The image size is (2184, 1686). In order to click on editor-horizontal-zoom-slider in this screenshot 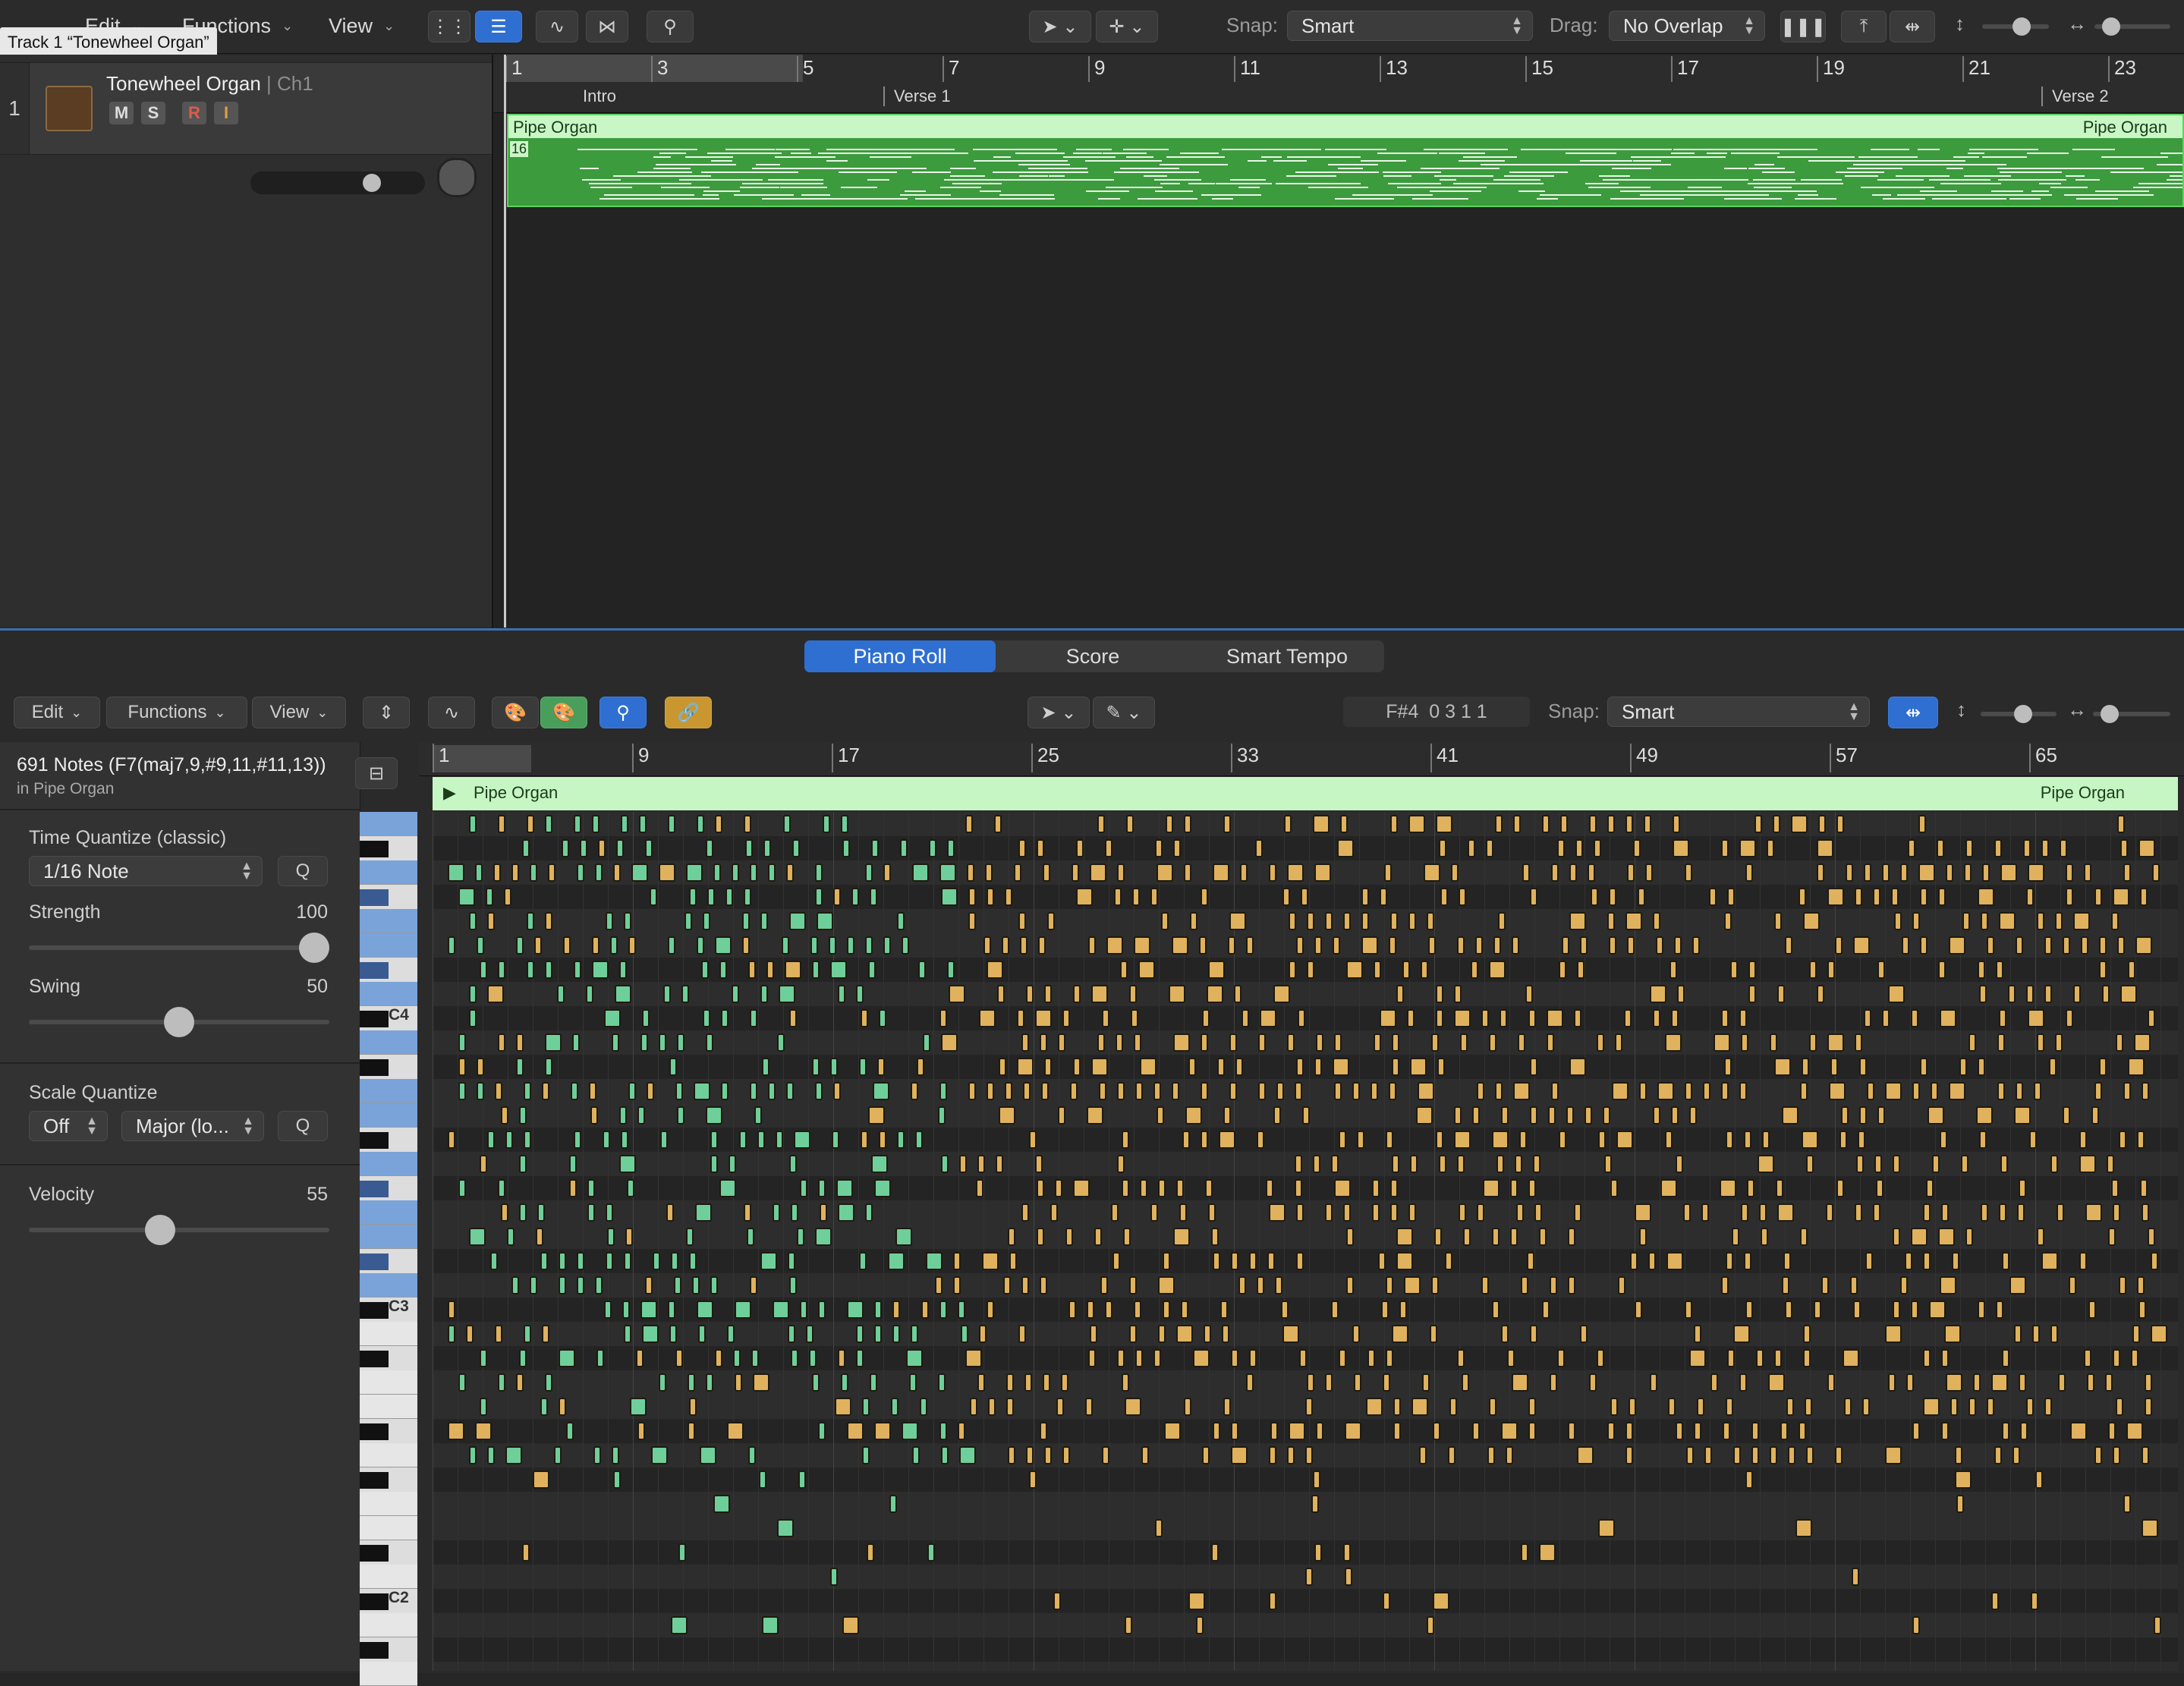, I will do `click(2131, 714)`.